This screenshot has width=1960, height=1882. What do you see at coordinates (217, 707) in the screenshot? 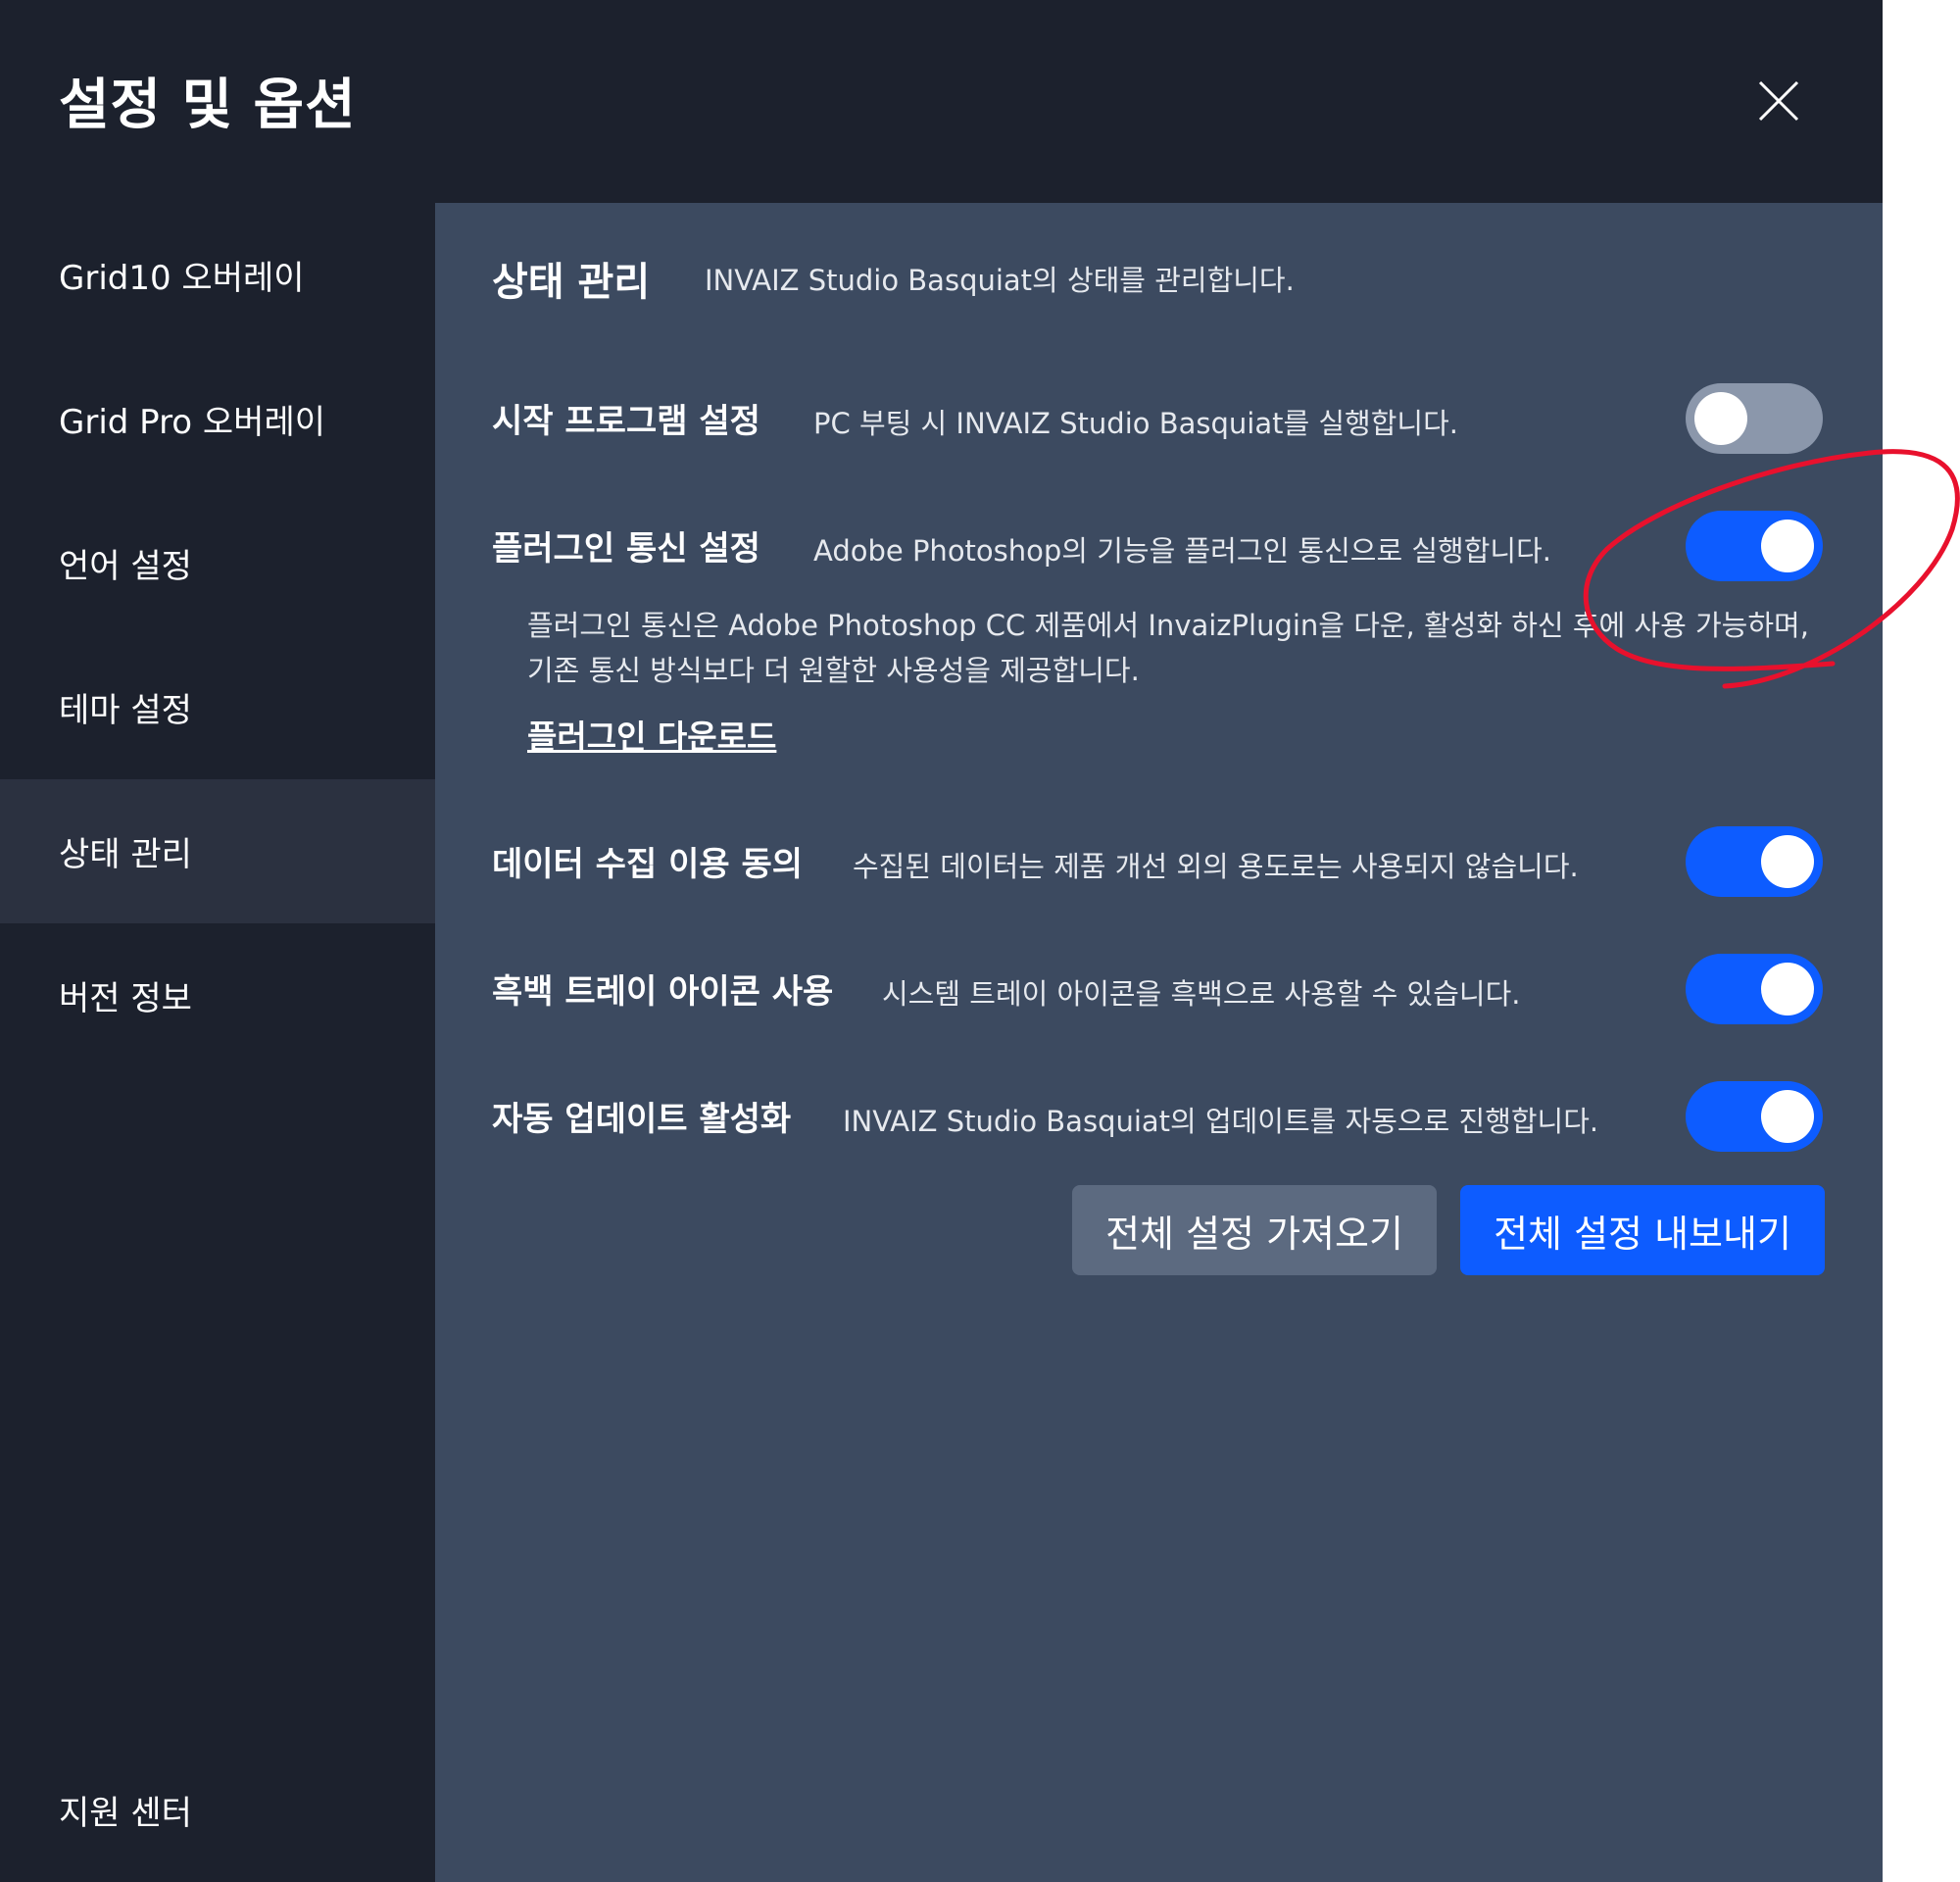
I see `sidebar-item-theme: 테마 설정` at bounding box center [217, 707].